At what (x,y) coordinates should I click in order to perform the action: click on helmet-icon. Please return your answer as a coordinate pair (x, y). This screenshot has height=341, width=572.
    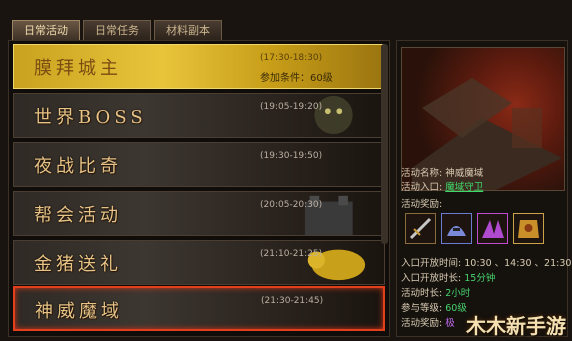
    Looking at the image, I should click on (456, 231).